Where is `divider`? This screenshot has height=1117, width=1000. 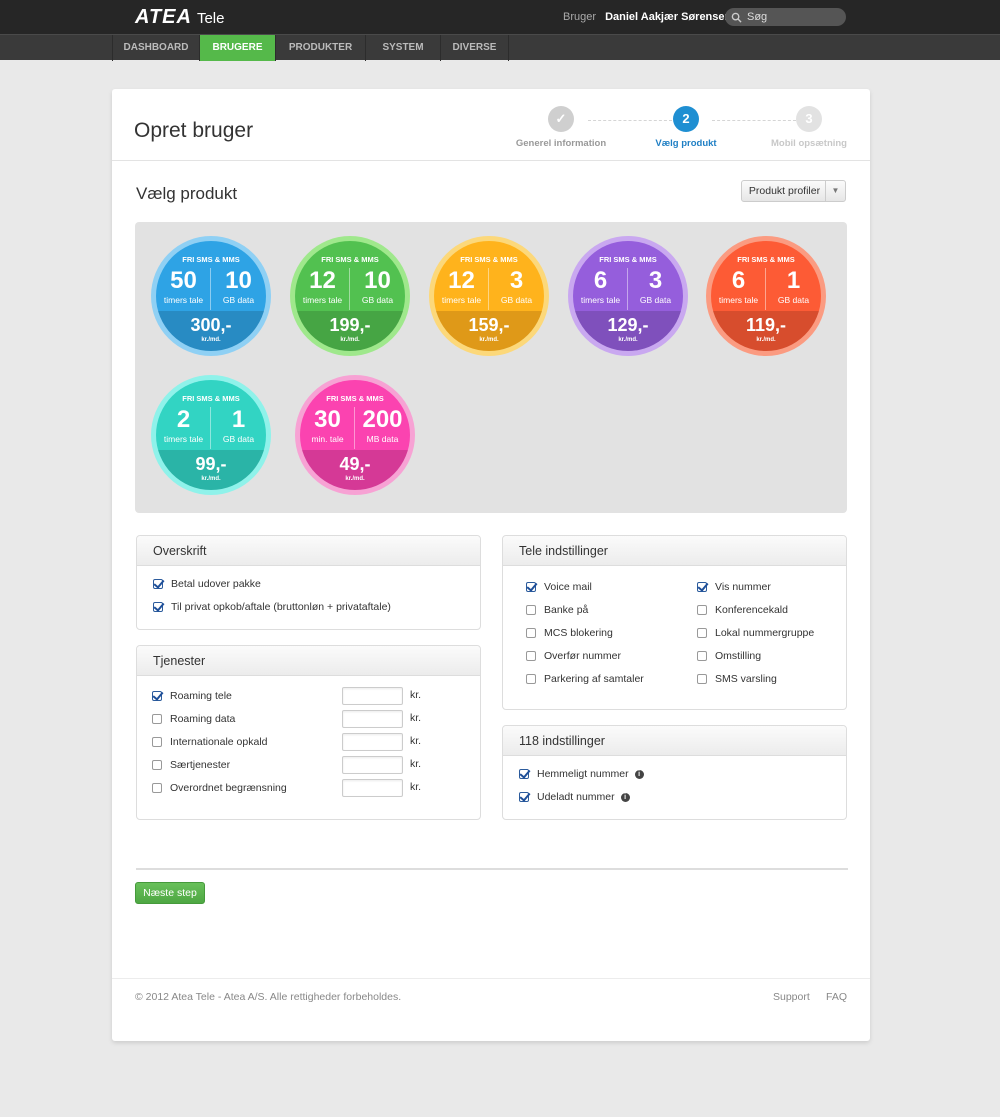 divider is located at coordinates (492, 869).